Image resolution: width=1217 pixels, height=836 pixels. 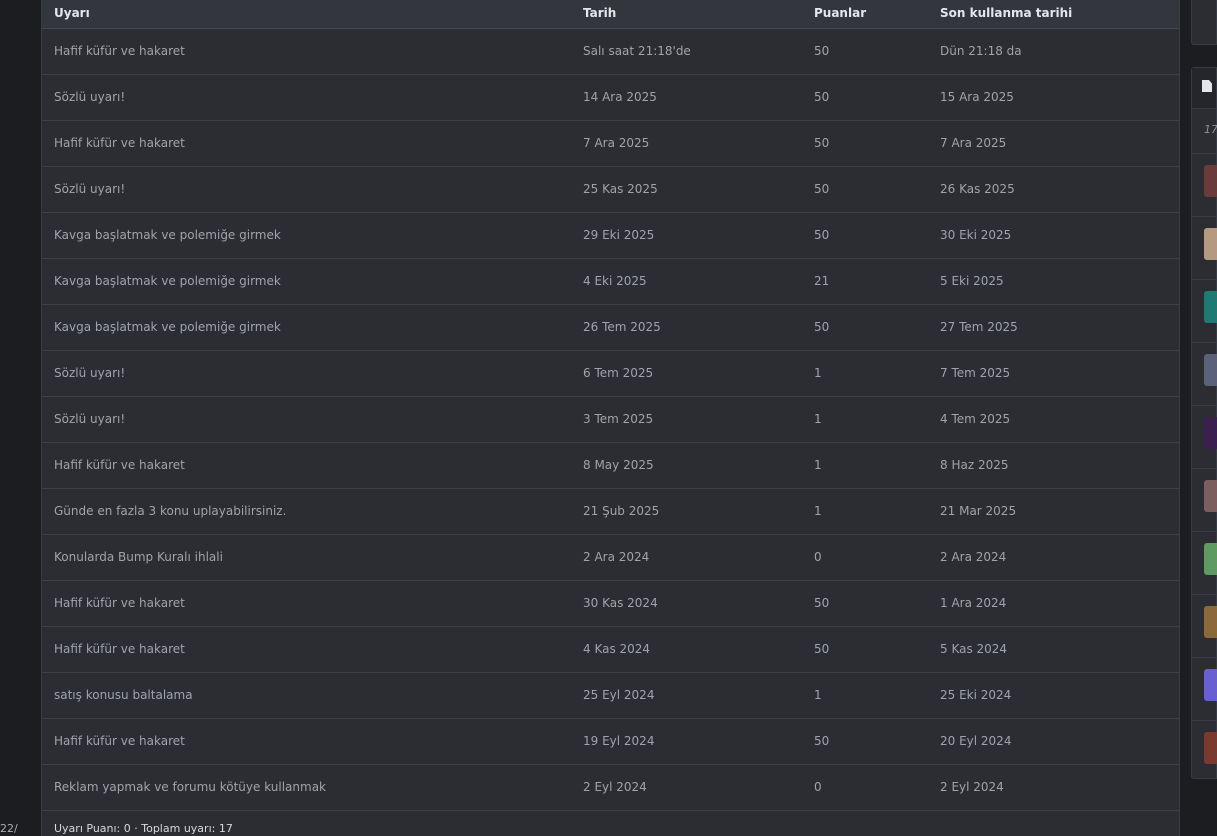 What do you see at coordinates (637, 51) in the screenshot?
I see `warning-date: Salı saat 21:18'de` at bounding box center [637, 51].